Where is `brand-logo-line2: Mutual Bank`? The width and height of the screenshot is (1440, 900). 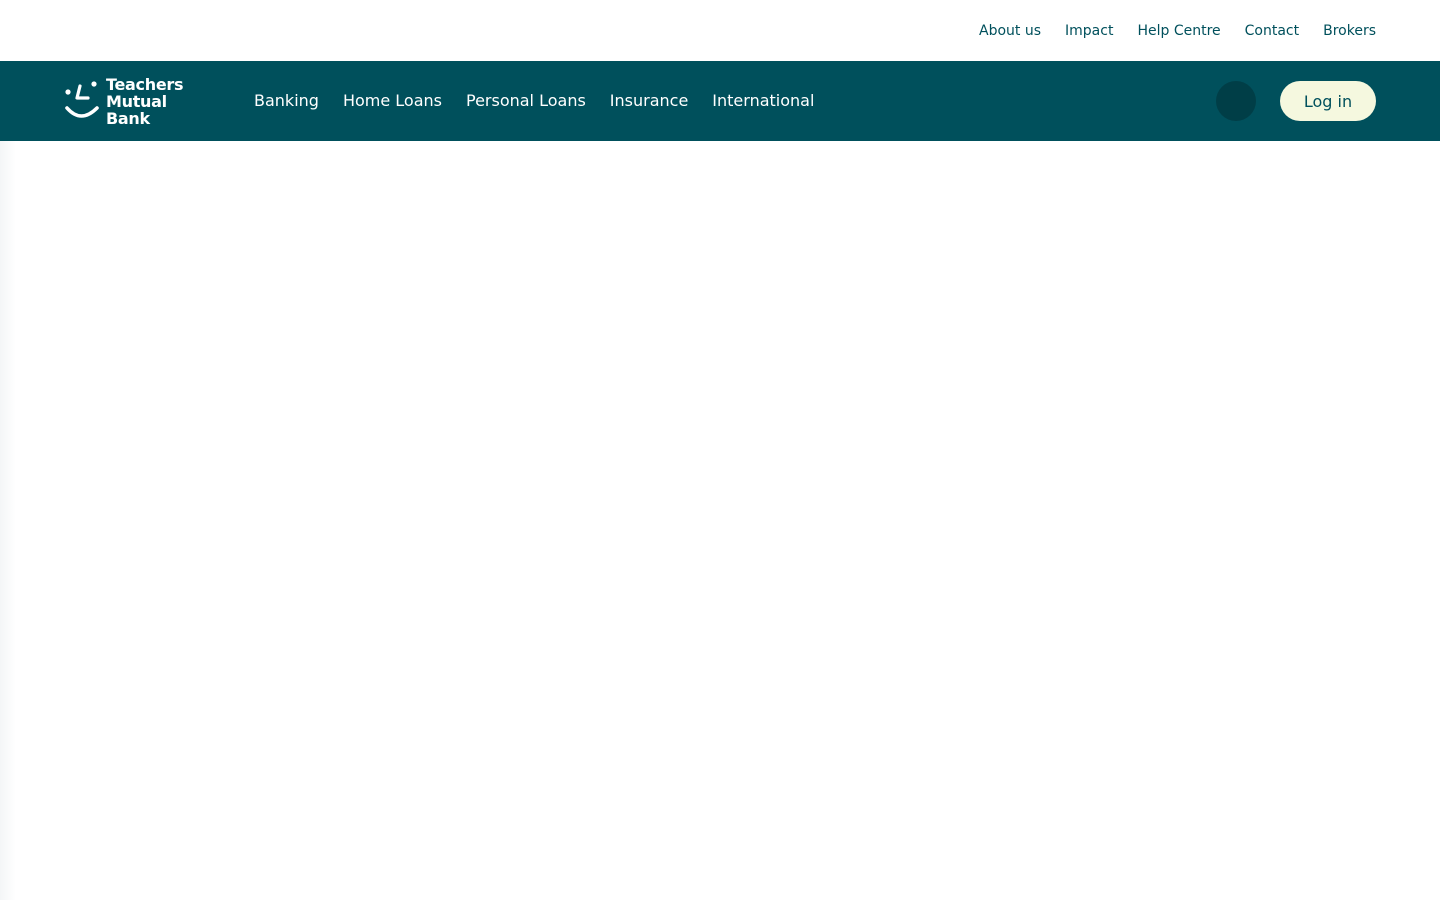 brand-logo-line2: Mutual Bank is located at coordinates (136, 109).